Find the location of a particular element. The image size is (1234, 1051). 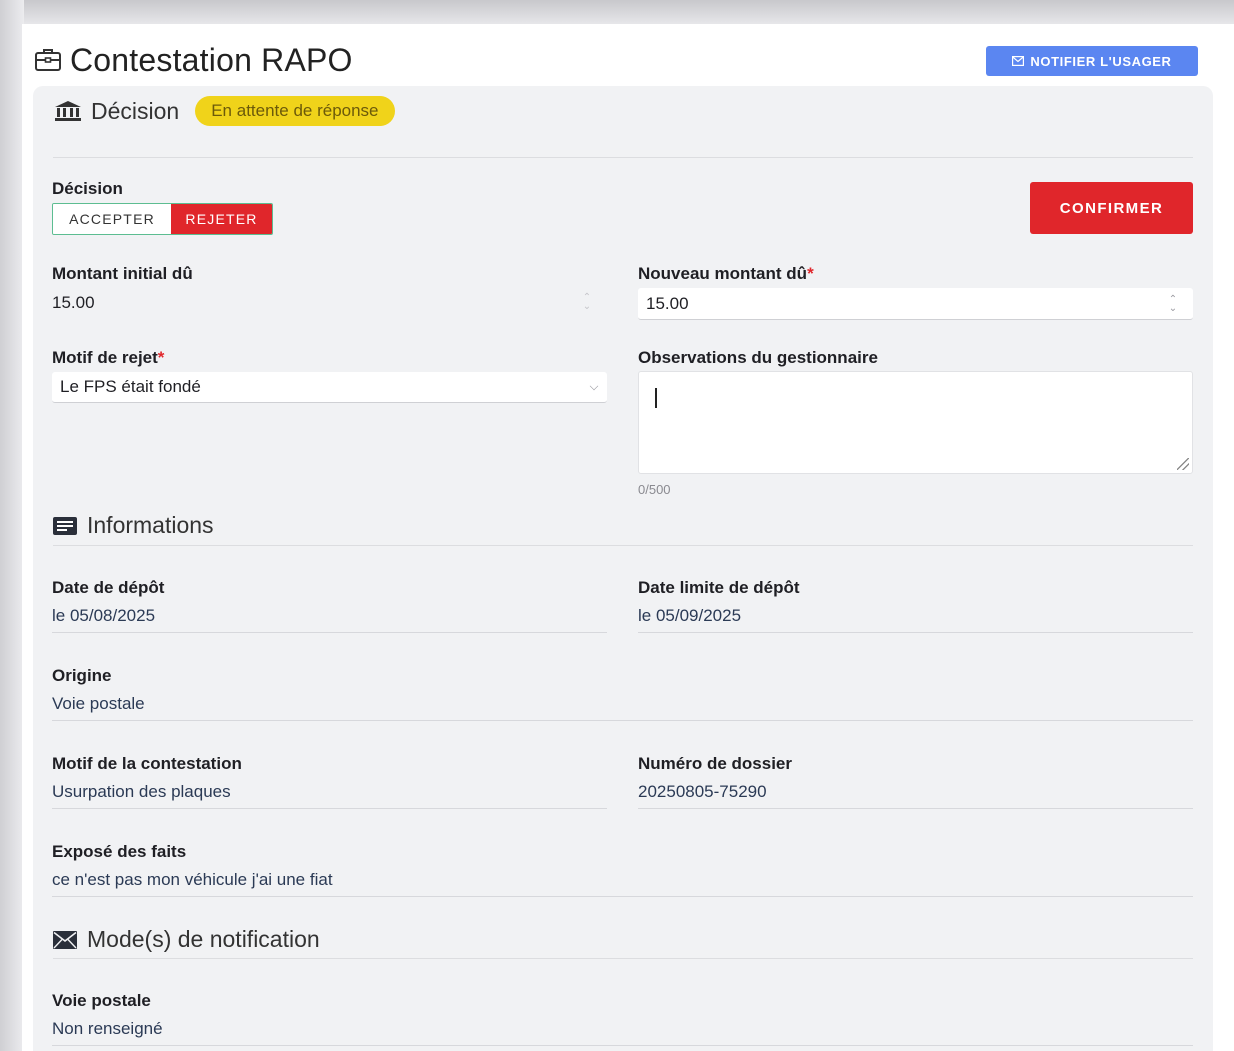

contest-reason-value: Usurpation des plaques is located at coordinates (141, 791).